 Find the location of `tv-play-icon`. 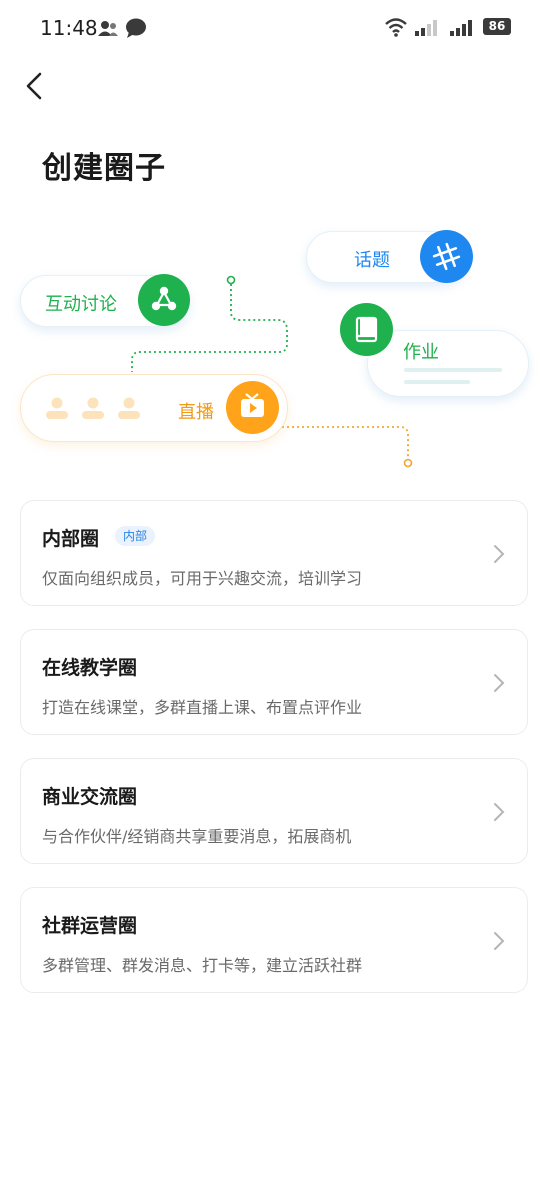

tv-play-icon is located at coordinates (252, 405).